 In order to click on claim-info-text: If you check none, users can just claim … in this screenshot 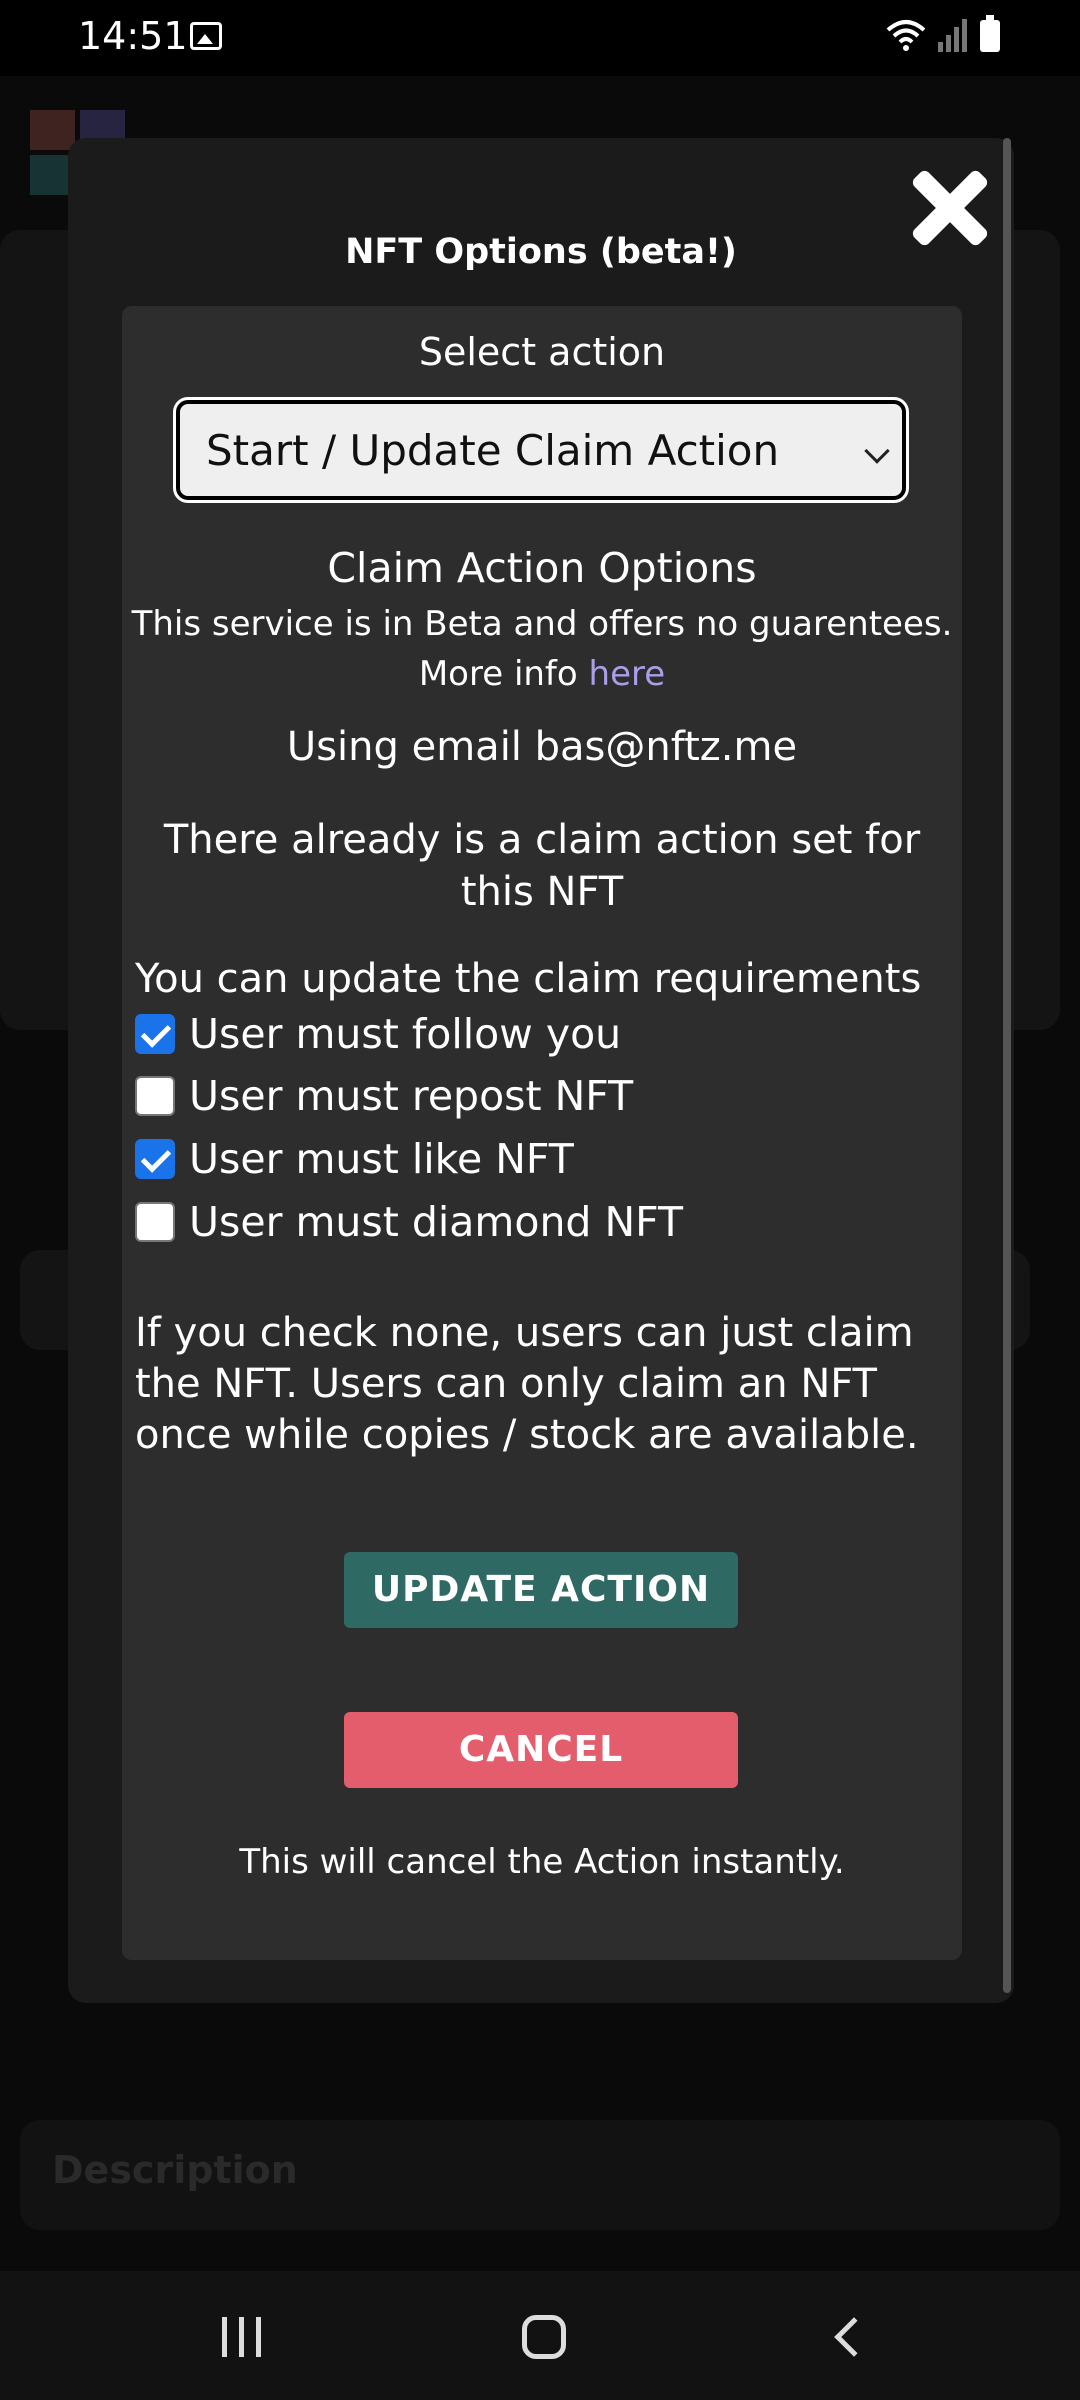, I will do `click(527, 1384)`.